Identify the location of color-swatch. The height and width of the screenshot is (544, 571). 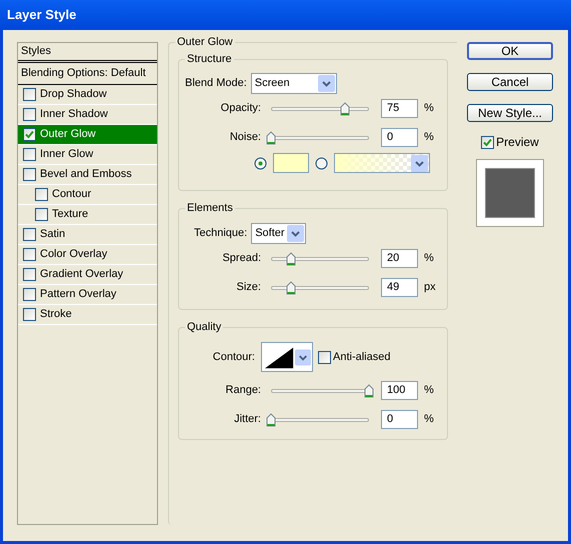
(291, 163).